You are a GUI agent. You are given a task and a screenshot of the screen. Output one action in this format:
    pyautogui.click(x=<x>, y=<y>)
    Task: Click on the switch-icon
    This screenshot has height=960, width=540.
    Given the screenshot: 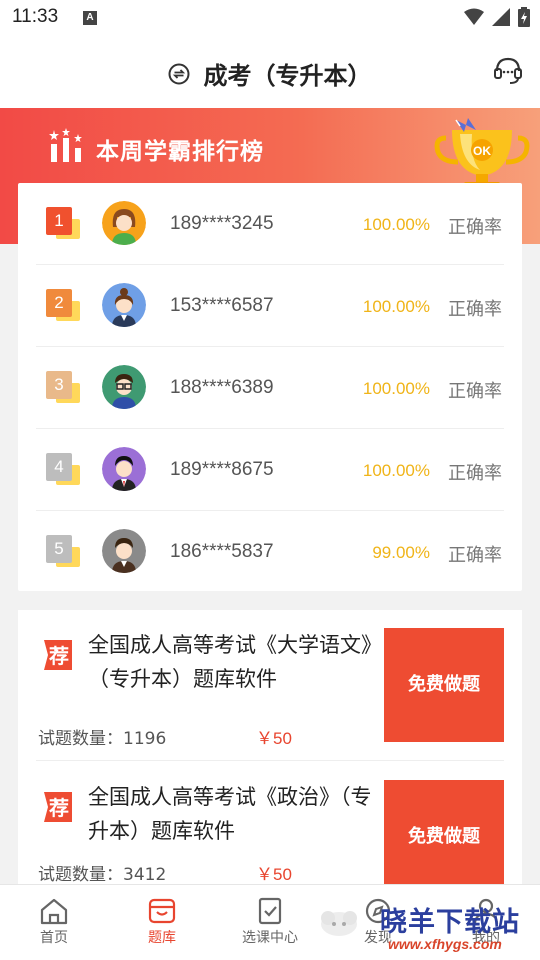 What is the action you would take?
    pyautogui.click(x=179, y=74)
    